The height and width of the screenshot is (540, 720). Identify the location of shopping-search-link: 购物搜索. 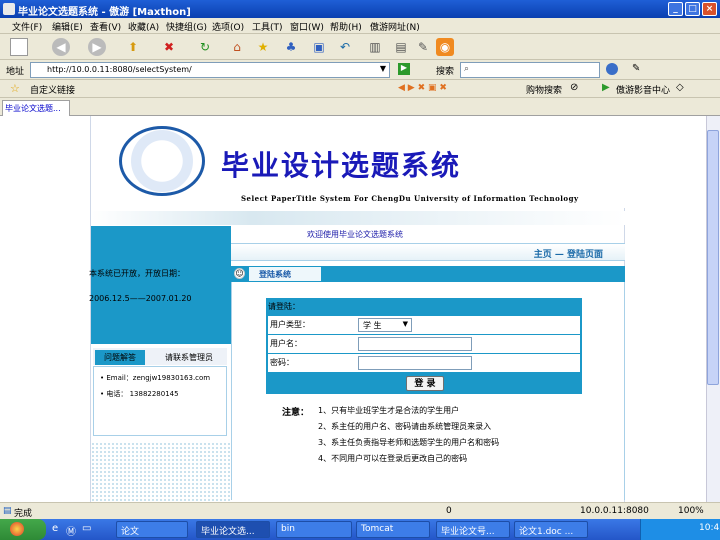
(544, 89).